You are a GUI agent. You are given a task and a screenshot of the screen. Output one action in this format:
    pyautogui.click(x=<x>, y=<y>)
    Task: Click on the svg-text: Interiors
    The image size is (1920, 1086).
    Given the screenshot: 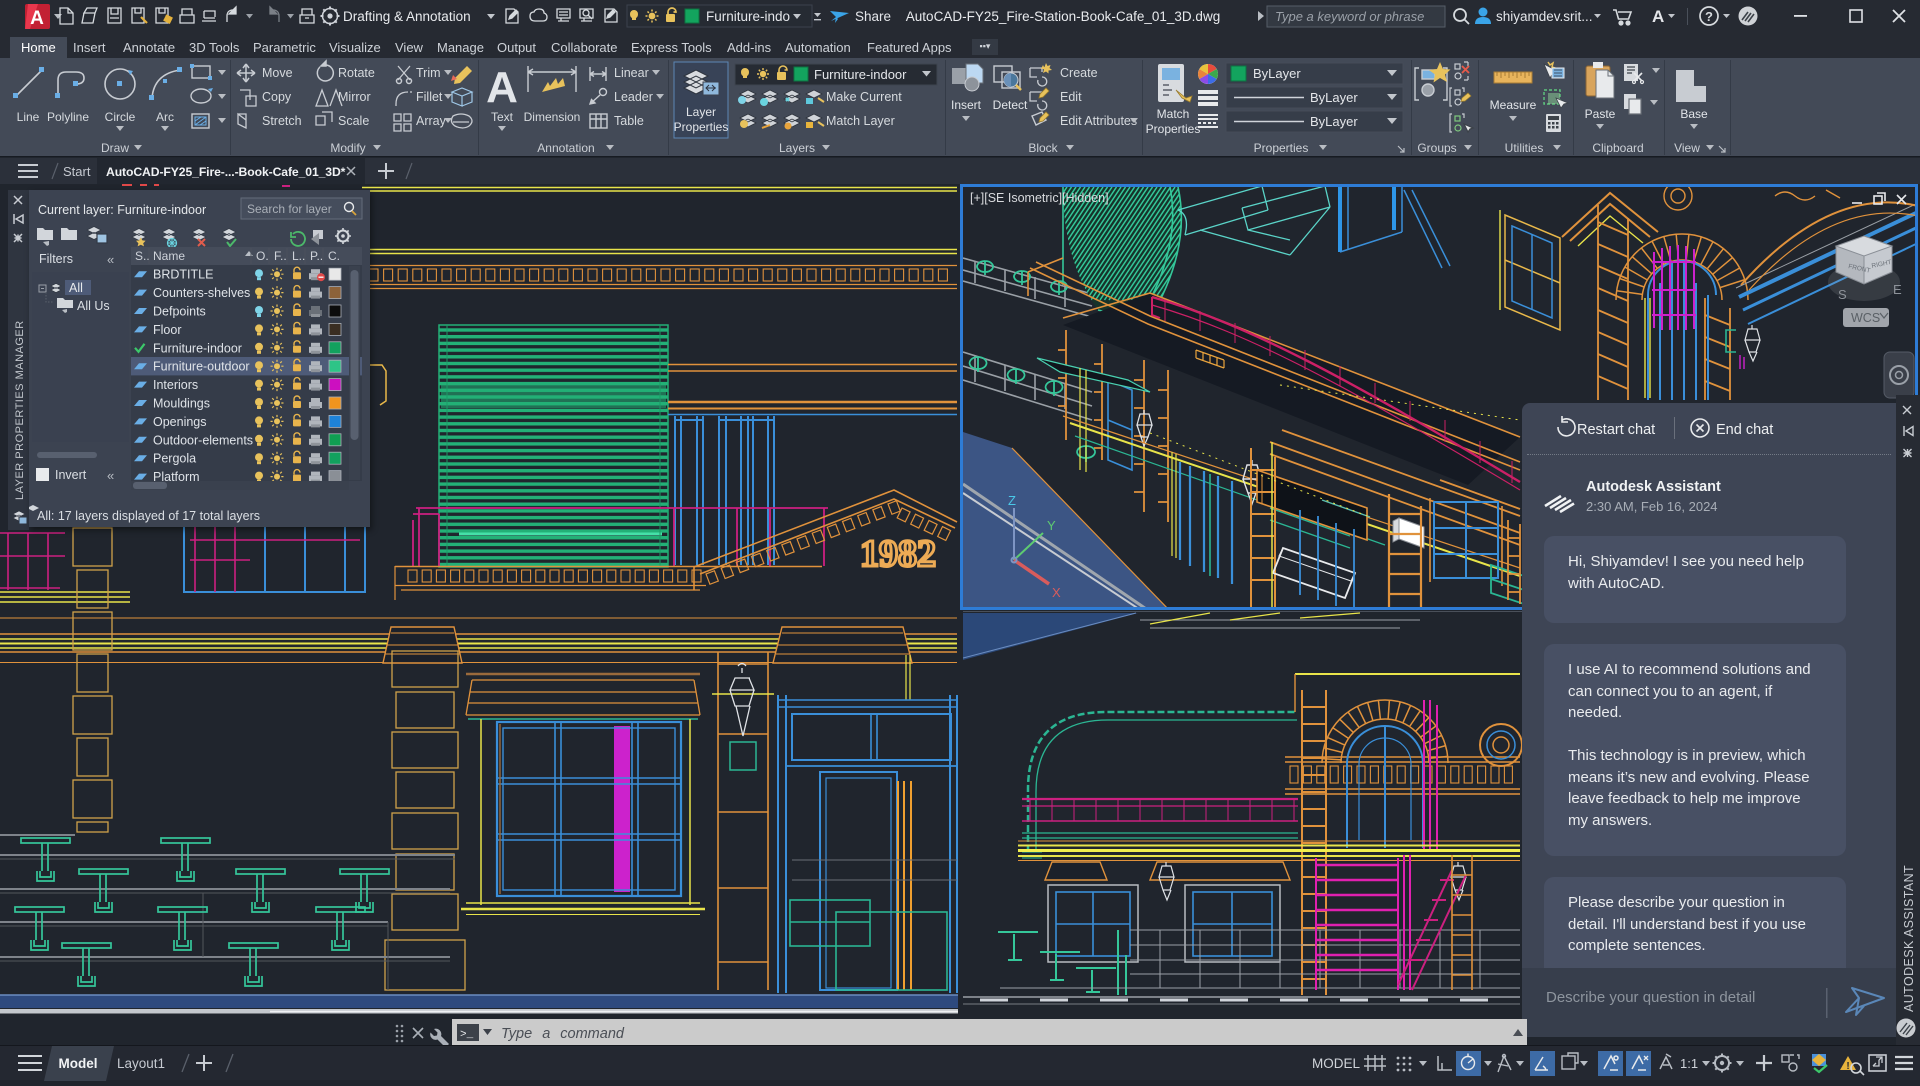 What is the action you would take?
    pyautogui.click(x=175, y=385)
    